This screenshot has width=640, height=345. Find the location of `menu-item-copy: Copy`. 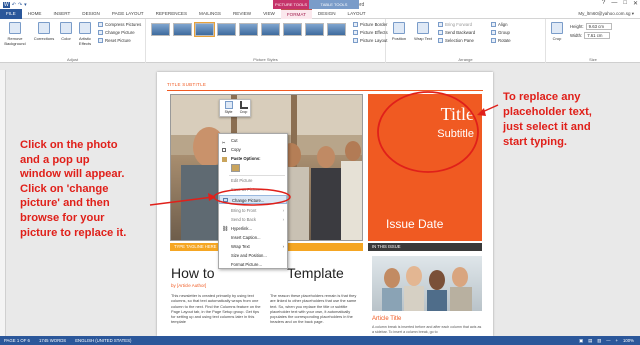

menu-item-copy: Copy is located at coordinates (253, 150).